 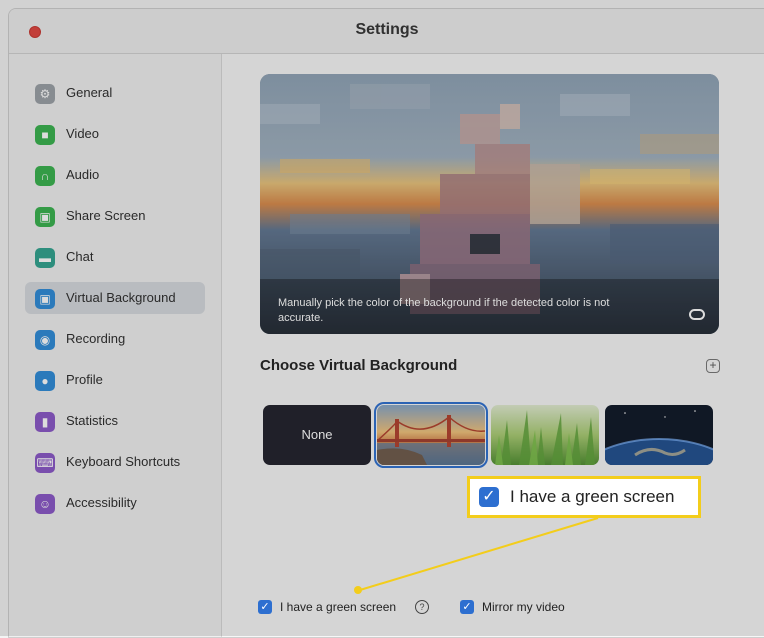 What do you see at coordinates (45, 299) in the screenshot?
I see `virtual-background-icon: ▣` at bounding box center [45, 299].